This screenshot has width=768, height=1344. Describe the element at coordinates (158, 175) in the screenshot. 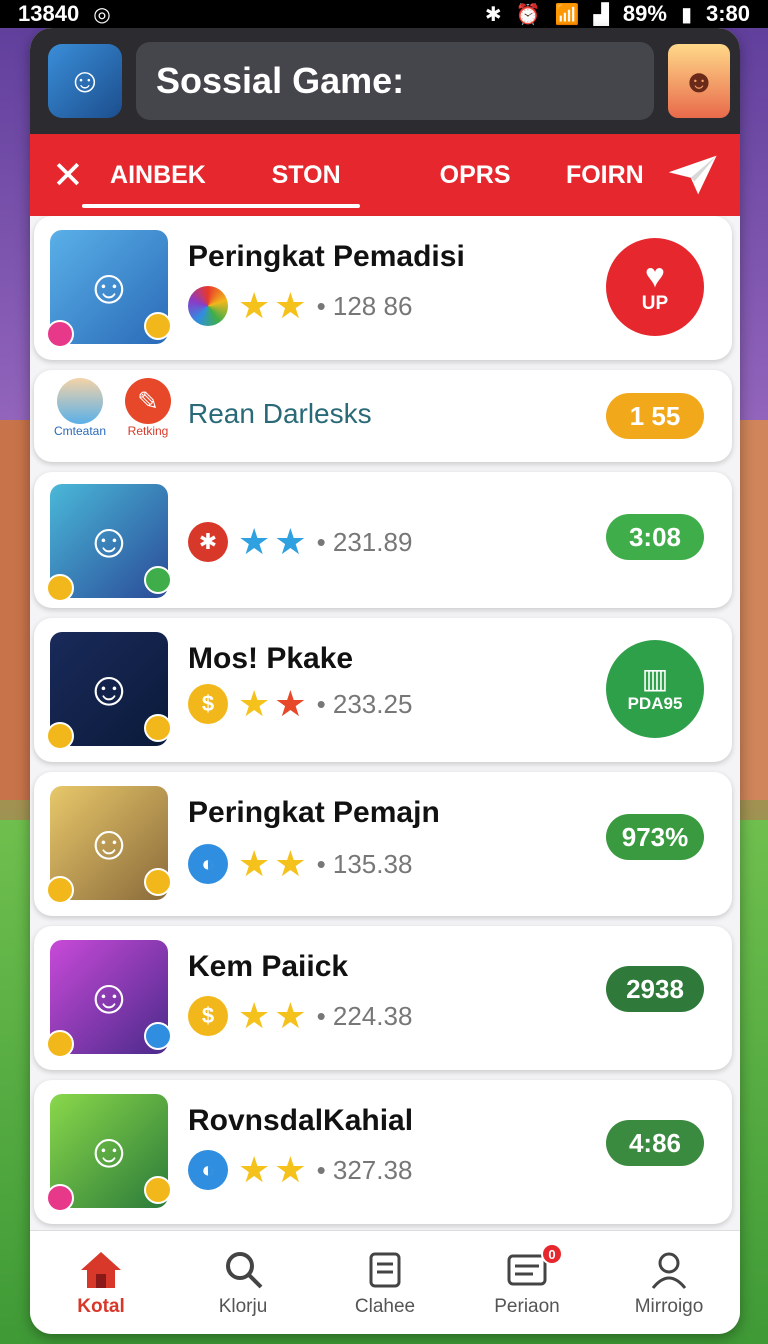

I see `tab-ainbek: AINBEK` at that location.